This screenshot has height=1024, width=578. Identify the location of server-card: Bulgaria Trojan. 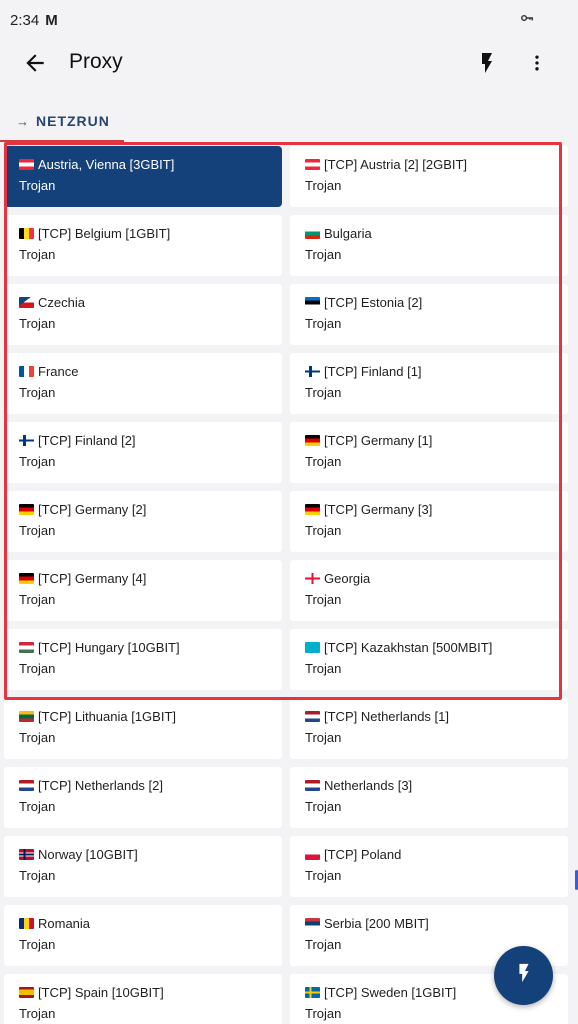
(429, 245).